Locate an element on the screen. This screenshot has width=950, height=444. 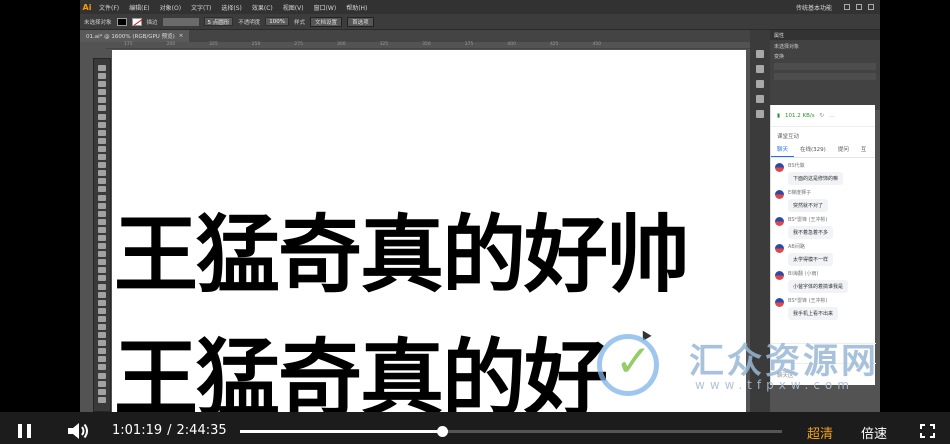
time-display: 1:01:19 / 2:44:35 is located at coordinates (169, 430).